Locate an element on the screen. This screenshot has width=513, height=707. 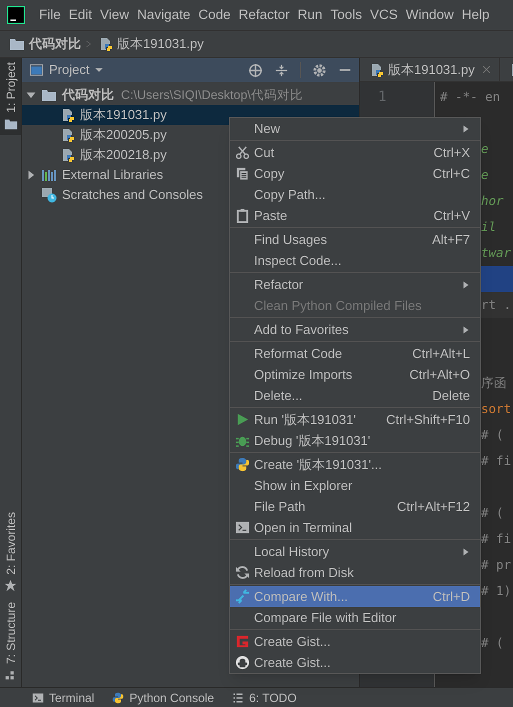
menu-item: Open in Terminal is located at coordinates (355, 527).